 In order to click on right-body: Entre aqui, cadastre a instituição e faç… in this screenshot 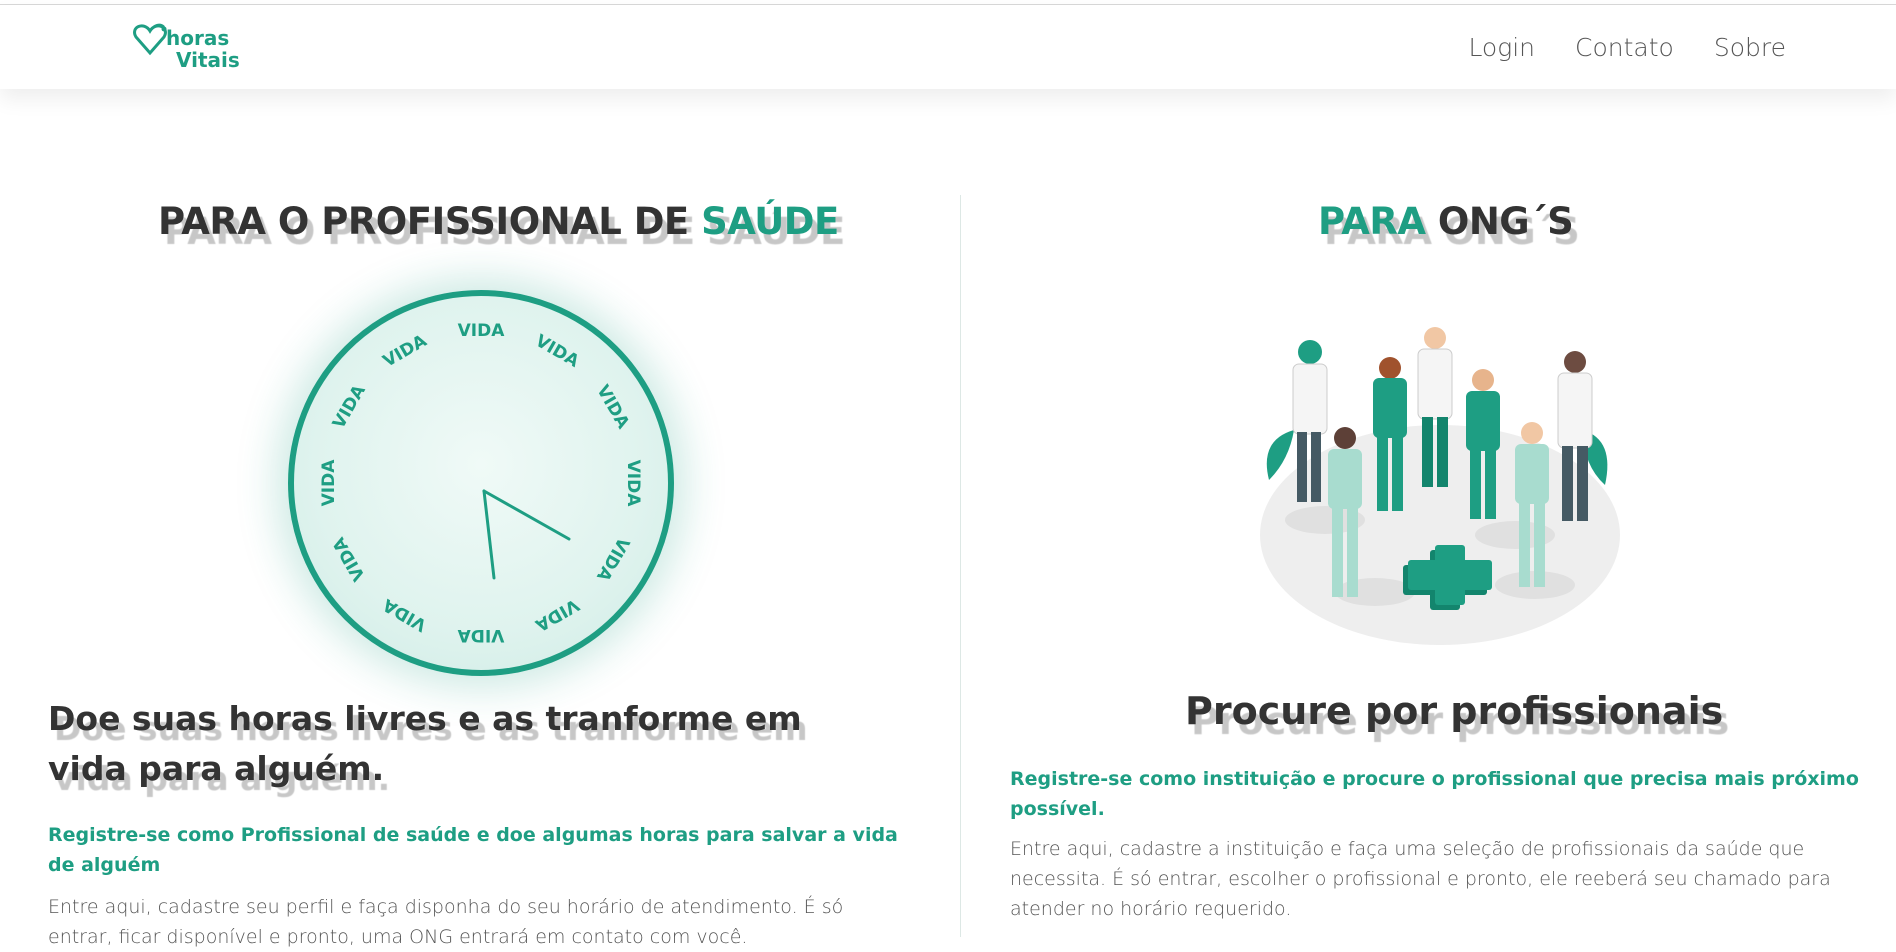, I will do `click(1420, 879)`.